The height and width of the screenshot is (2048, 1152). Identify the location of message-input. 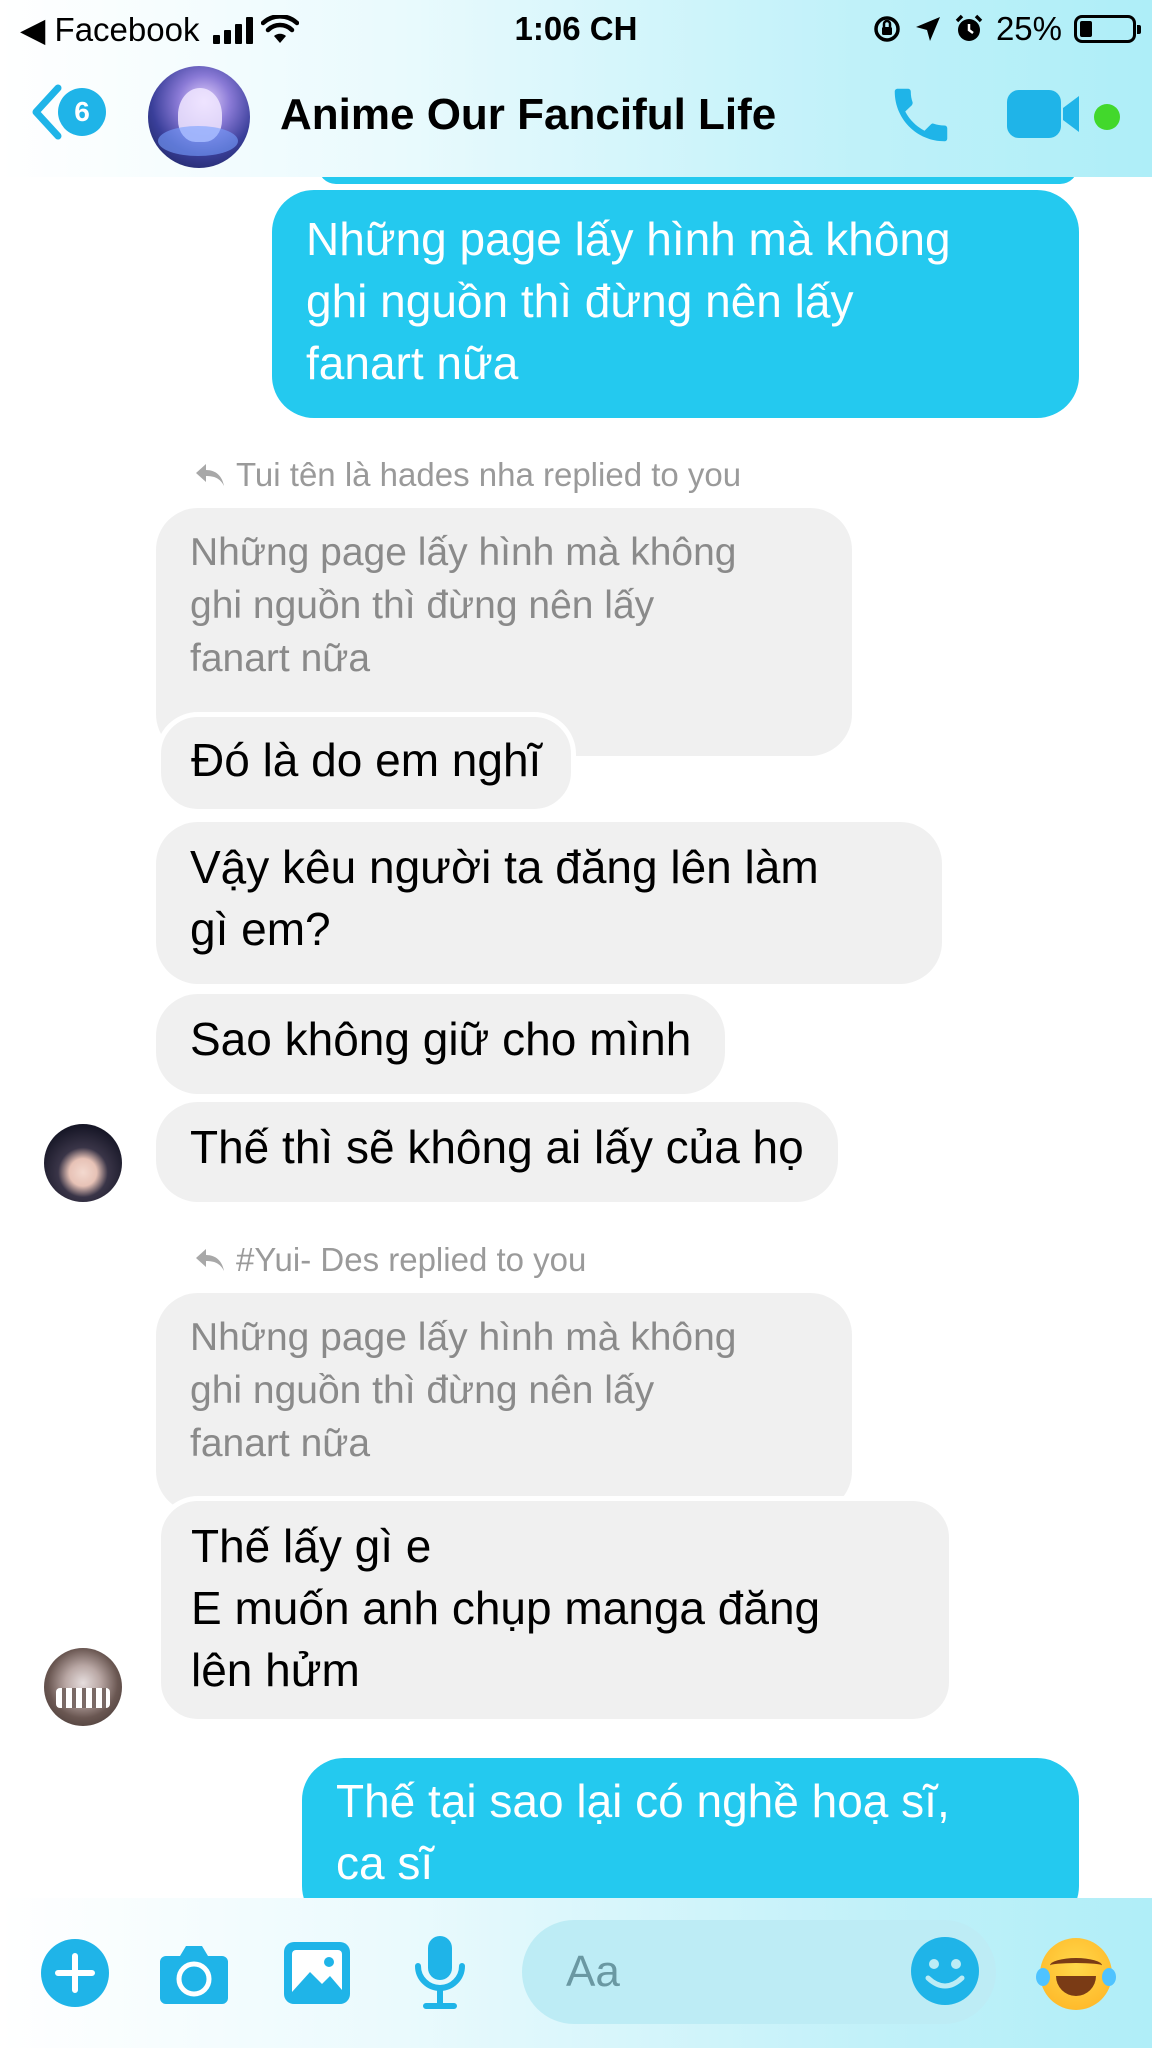
(716, 1972).